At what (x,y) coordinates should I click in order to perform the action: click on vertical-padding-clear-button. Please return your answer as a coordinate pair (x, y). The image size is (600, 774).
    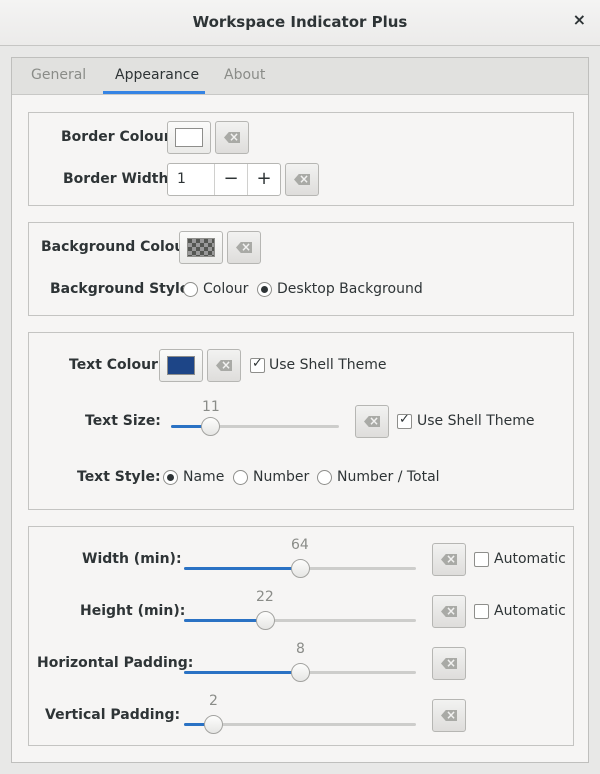
    Looking at the image, I should click on (449, 715).